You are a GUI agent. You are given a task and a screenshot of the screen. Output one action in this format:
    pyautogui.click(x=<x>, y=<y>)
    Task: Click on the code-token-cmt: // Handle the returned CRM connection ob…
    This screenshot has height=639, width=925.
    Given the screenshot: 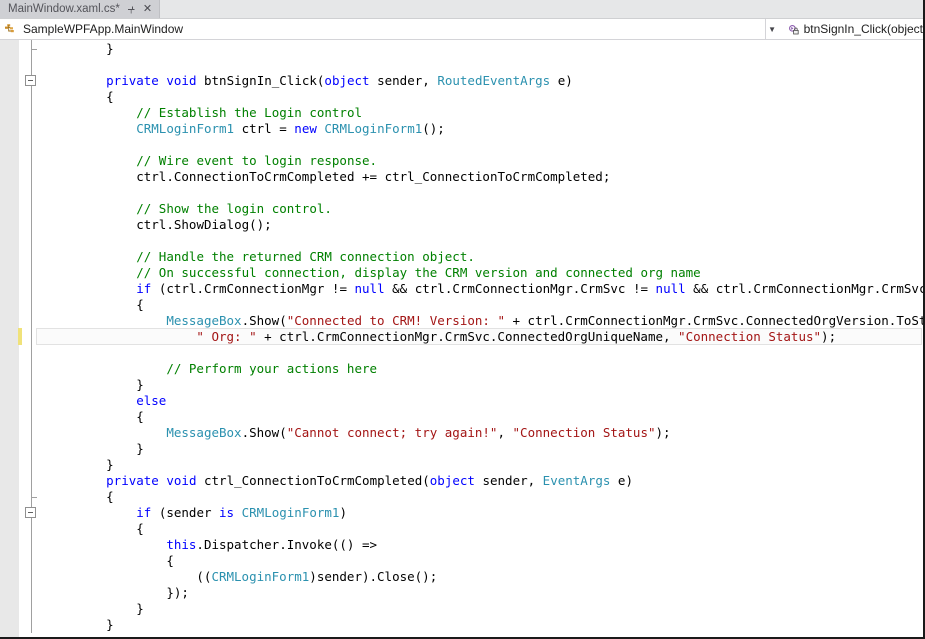 What is the action you would take?
    pyautogui.click(x=305, y=256)
    